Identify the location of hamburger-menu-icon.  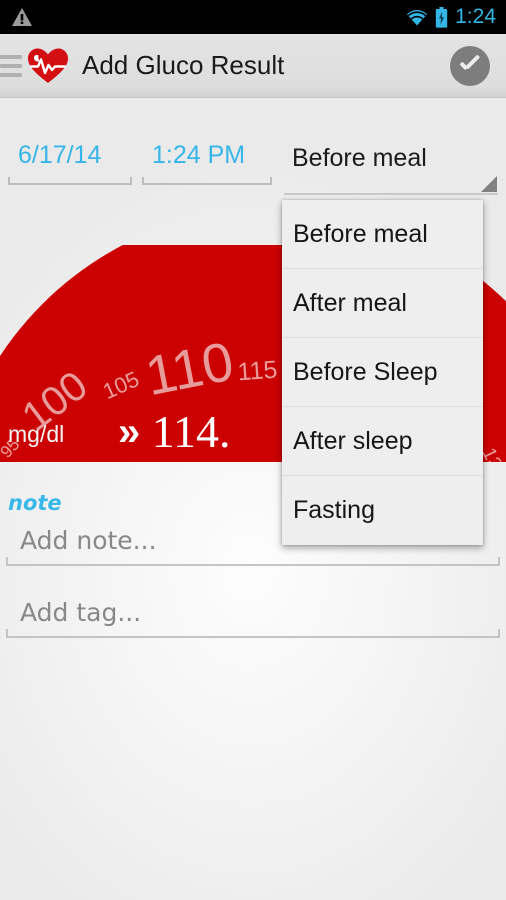
(12, 66).